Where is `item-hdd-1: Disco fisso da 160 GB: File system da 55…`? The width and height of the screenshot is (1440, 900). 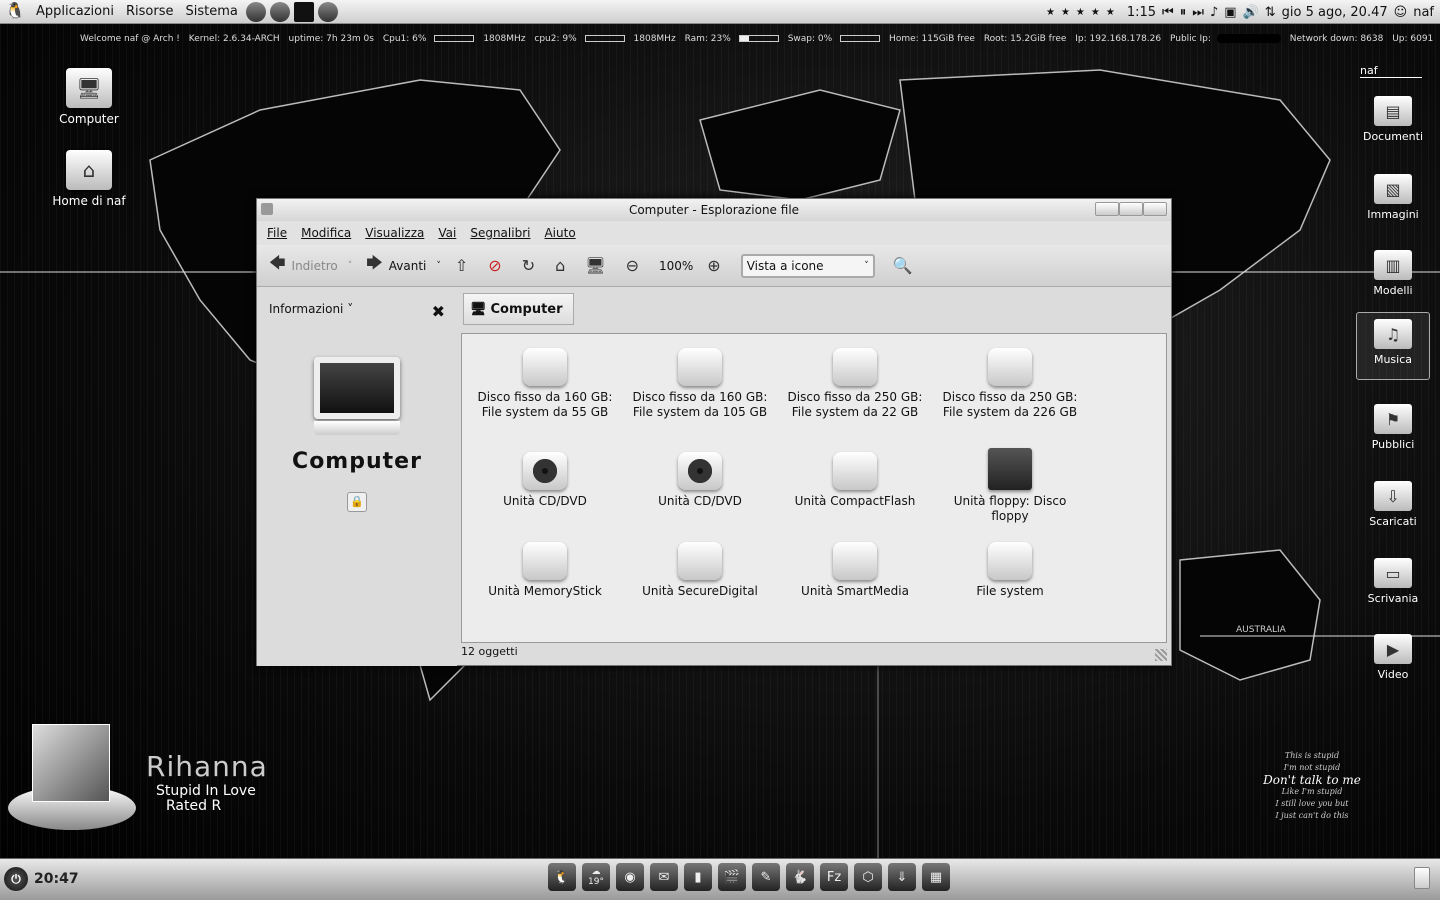 item-hdd-1: Disco fisso da 160 GB: File system da 55… is located at coordinates (545, 384).